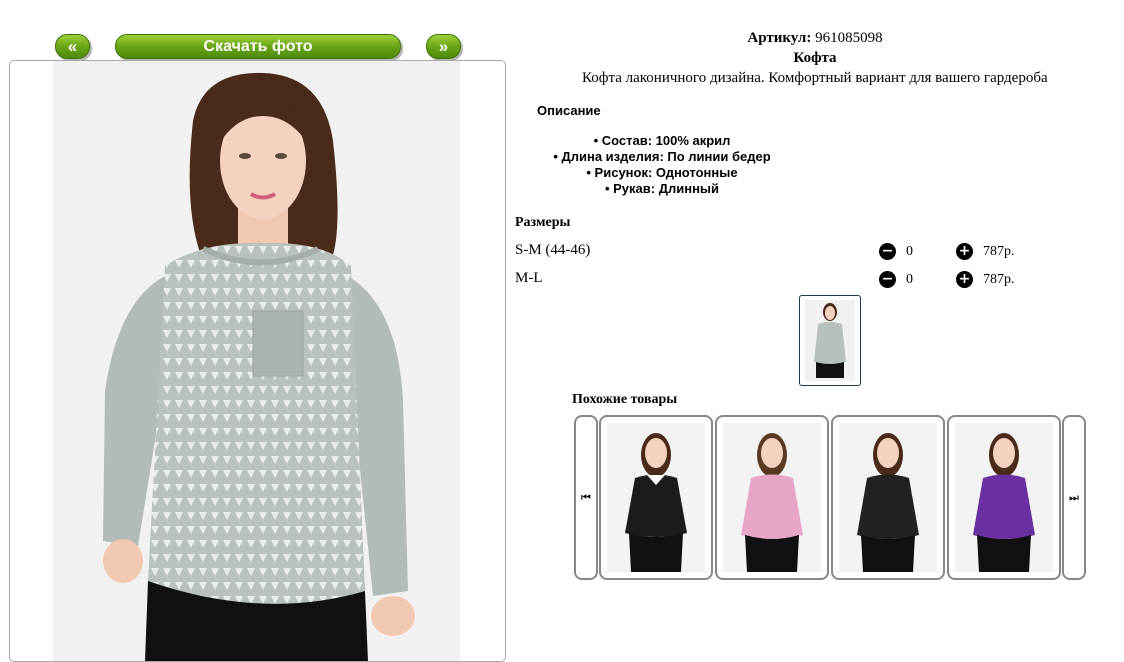  Describe the element at coordinates (662, 156) in the screenshot. I see `feature-item: • Длина изделия: По линии бедер` at that location.